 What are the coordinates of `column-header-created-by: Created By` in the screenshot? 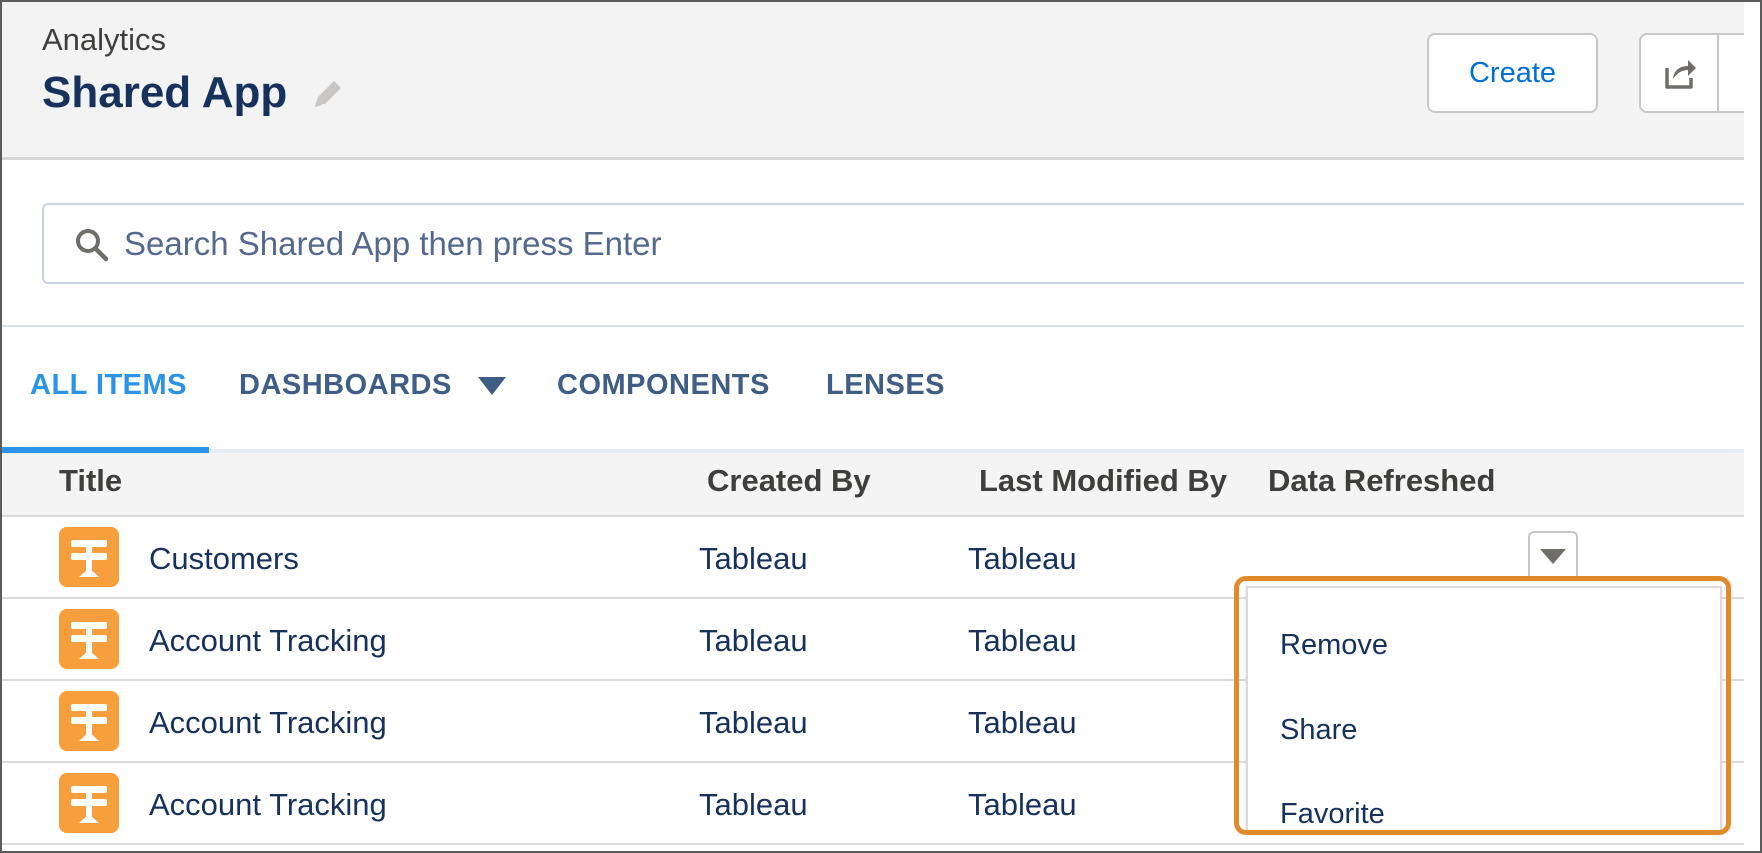 It's located at (789, 481).